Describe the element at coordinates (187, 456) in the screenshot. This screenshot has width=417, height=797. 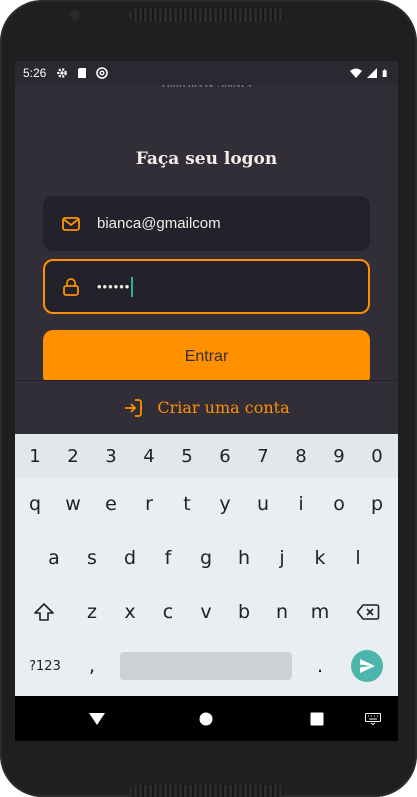
I see `key-5: 5` at that location.